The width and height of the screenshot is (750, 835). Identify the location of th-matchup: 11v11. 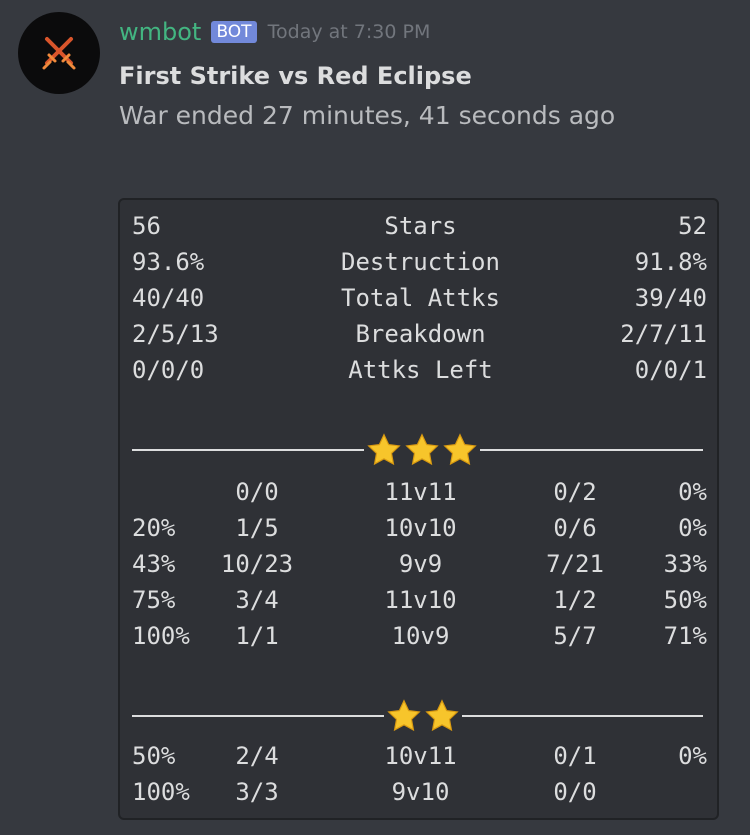
(420, 492).